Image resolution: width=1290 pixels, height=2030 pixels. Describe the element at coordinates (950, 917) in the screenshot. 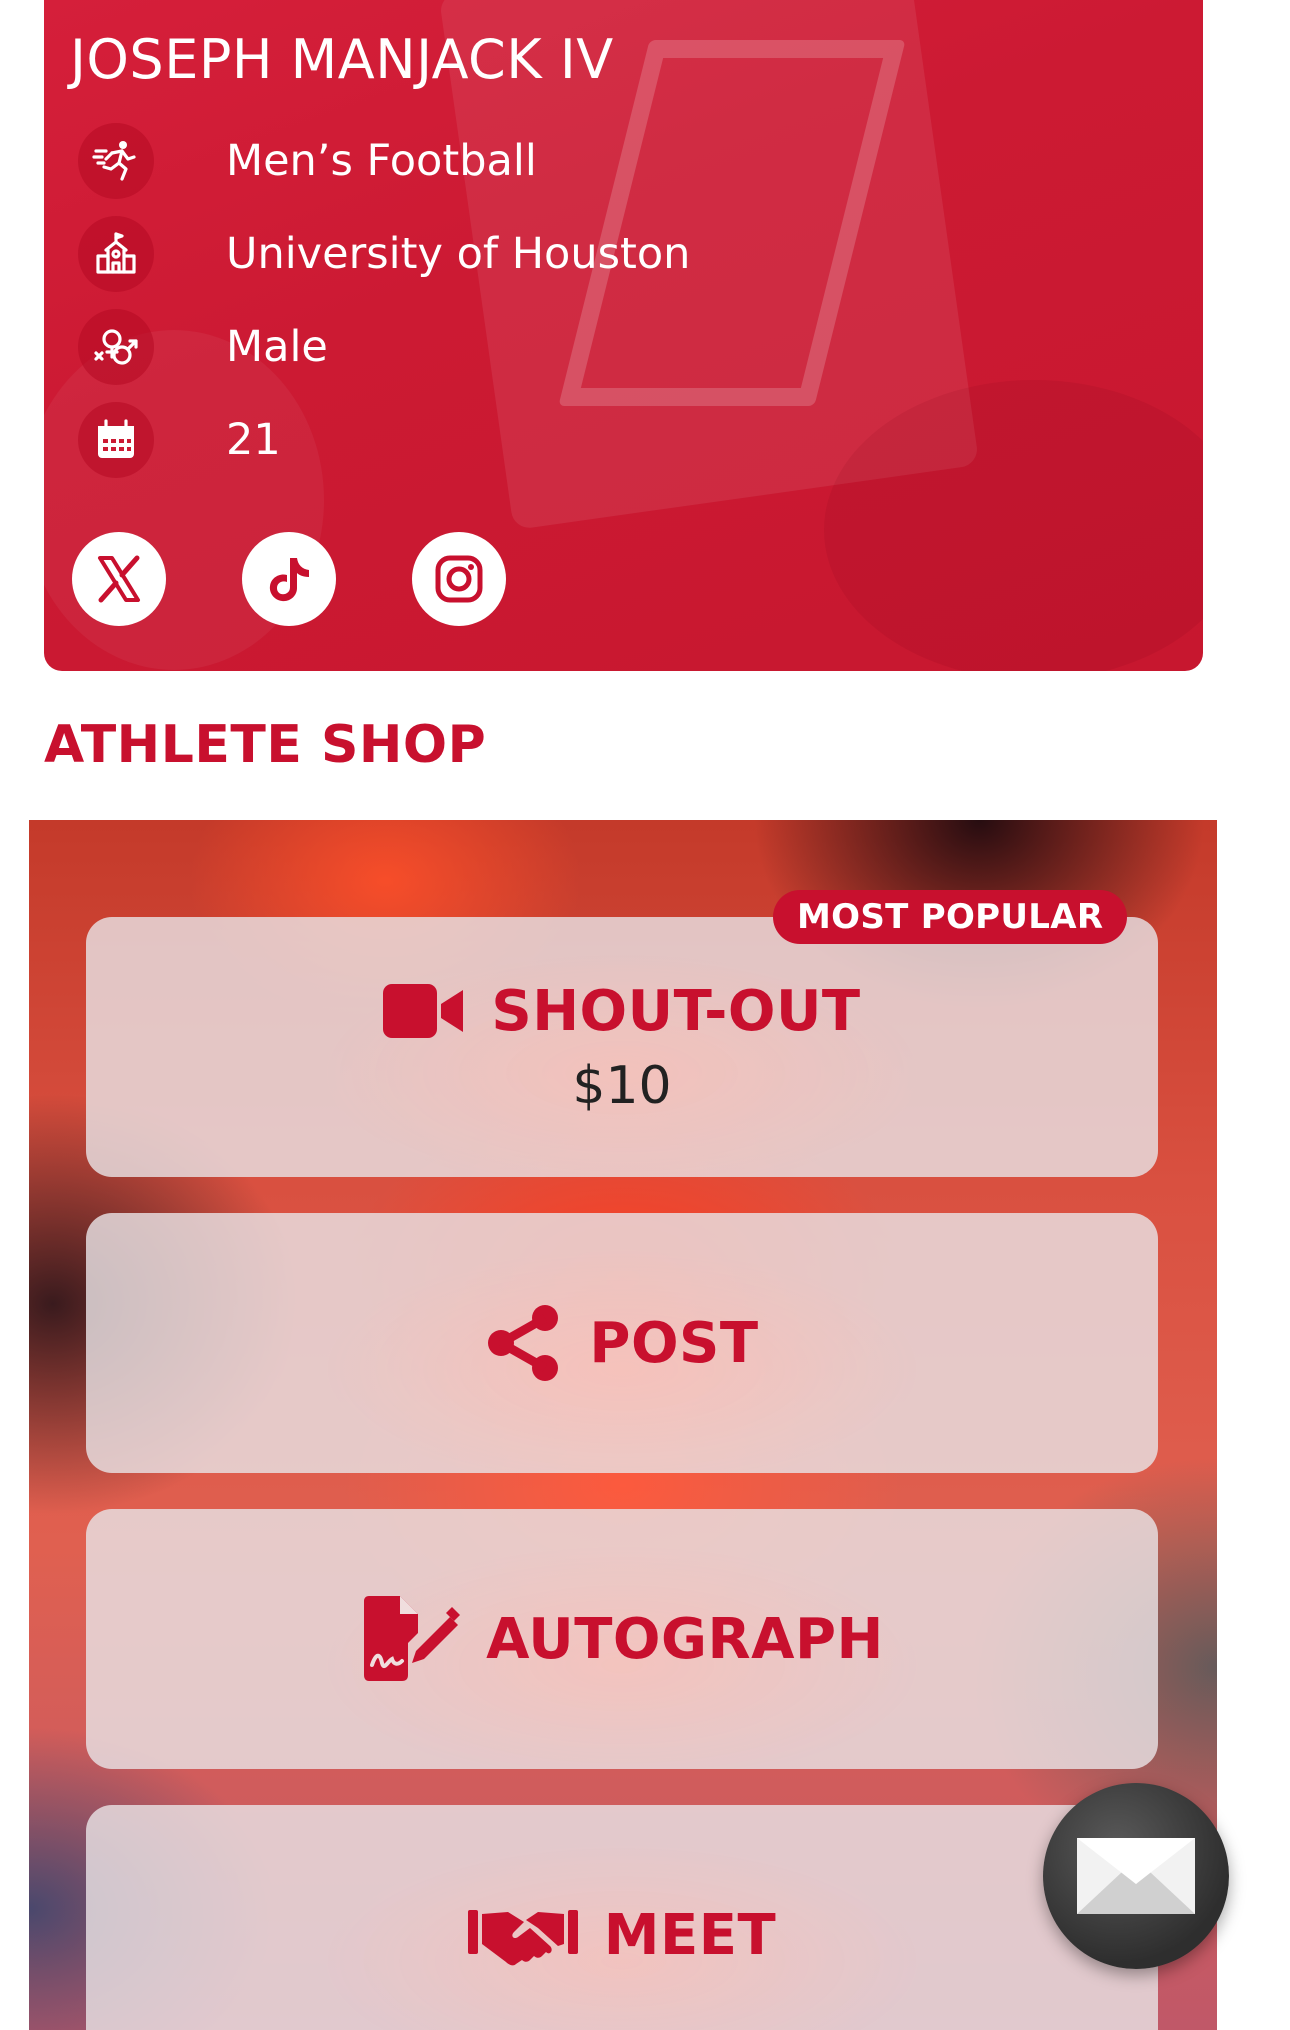

I see `most-popular-badge: MOST POPULAR` at that location.